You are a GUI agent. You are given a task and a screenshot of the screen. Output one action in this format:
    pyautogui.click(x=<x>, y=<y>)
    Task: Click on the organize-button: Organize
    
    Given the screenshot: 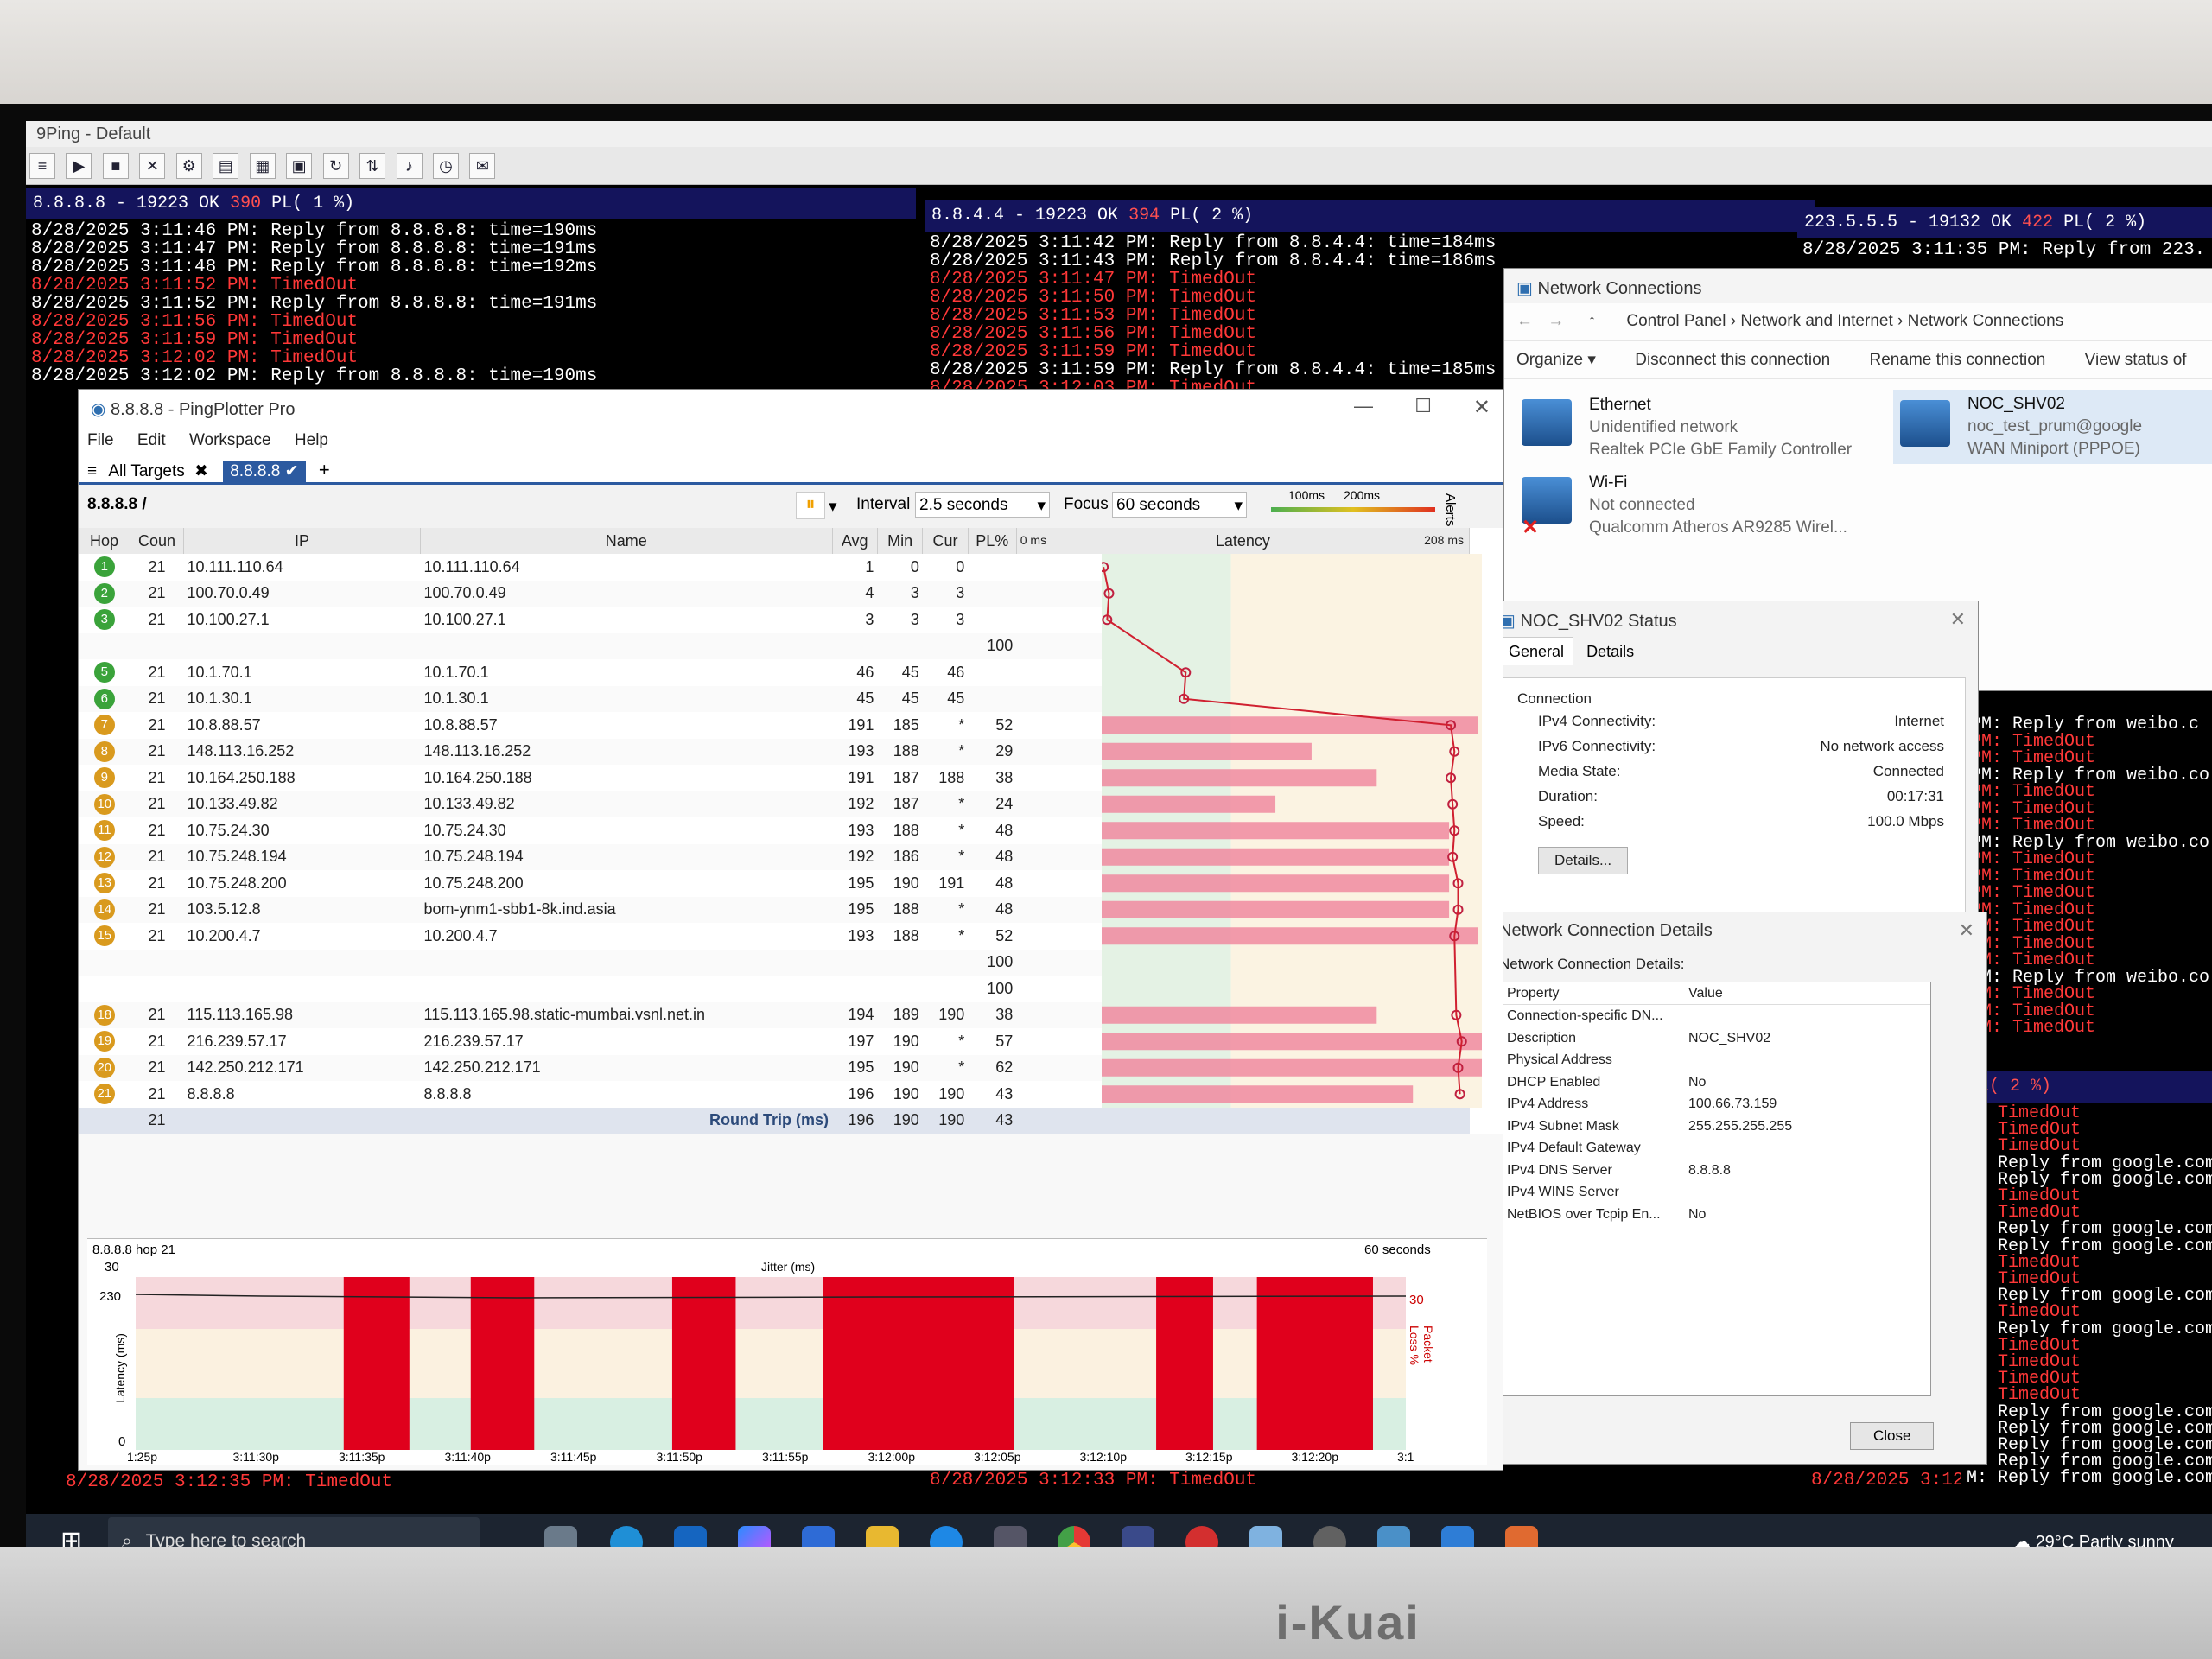 What is the action you would take?
    pyautogui.click(x=1549, y=360)
    